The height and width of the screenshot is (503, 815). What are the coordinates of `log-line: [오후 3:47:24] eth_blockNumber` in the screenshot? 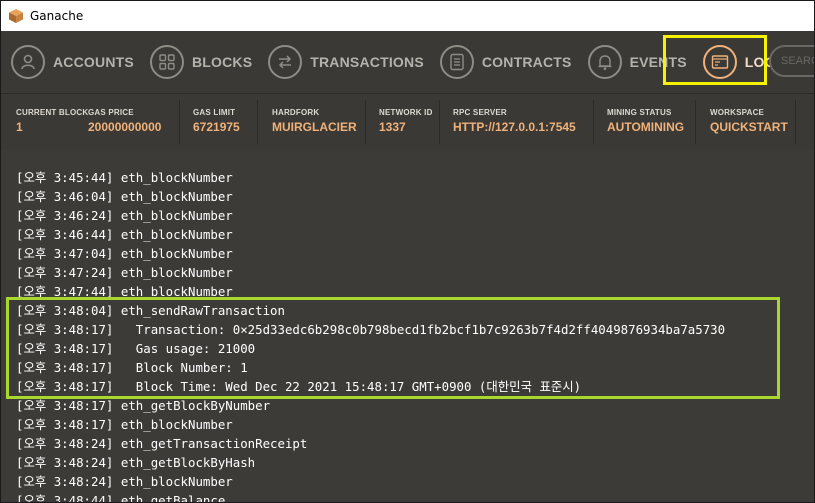 It's located at (124, 272).